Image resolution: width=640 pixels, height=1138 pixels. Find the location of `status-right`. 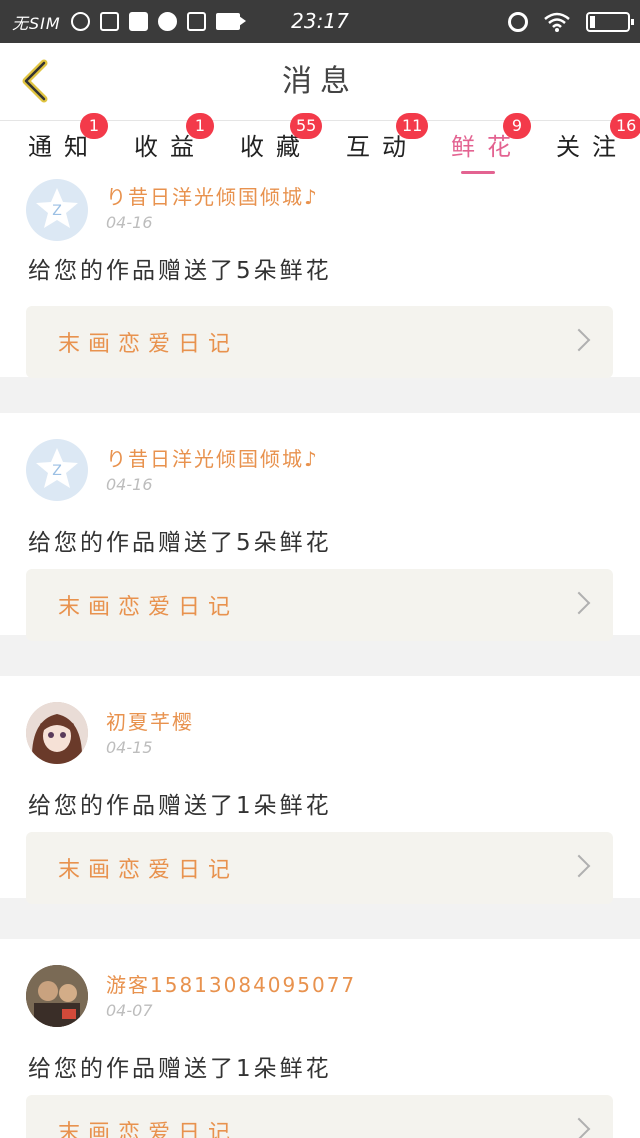

status-right is located at coordinates (571, 21).